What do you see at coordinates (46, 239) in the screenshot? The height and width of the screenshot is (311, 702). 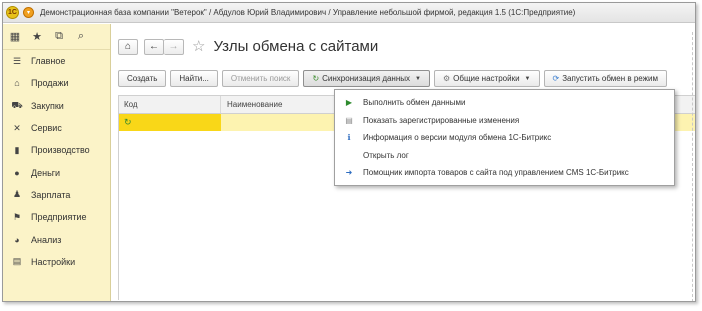 I see `sidebar-item-label: Анализ` at bounding box center [46, 239].